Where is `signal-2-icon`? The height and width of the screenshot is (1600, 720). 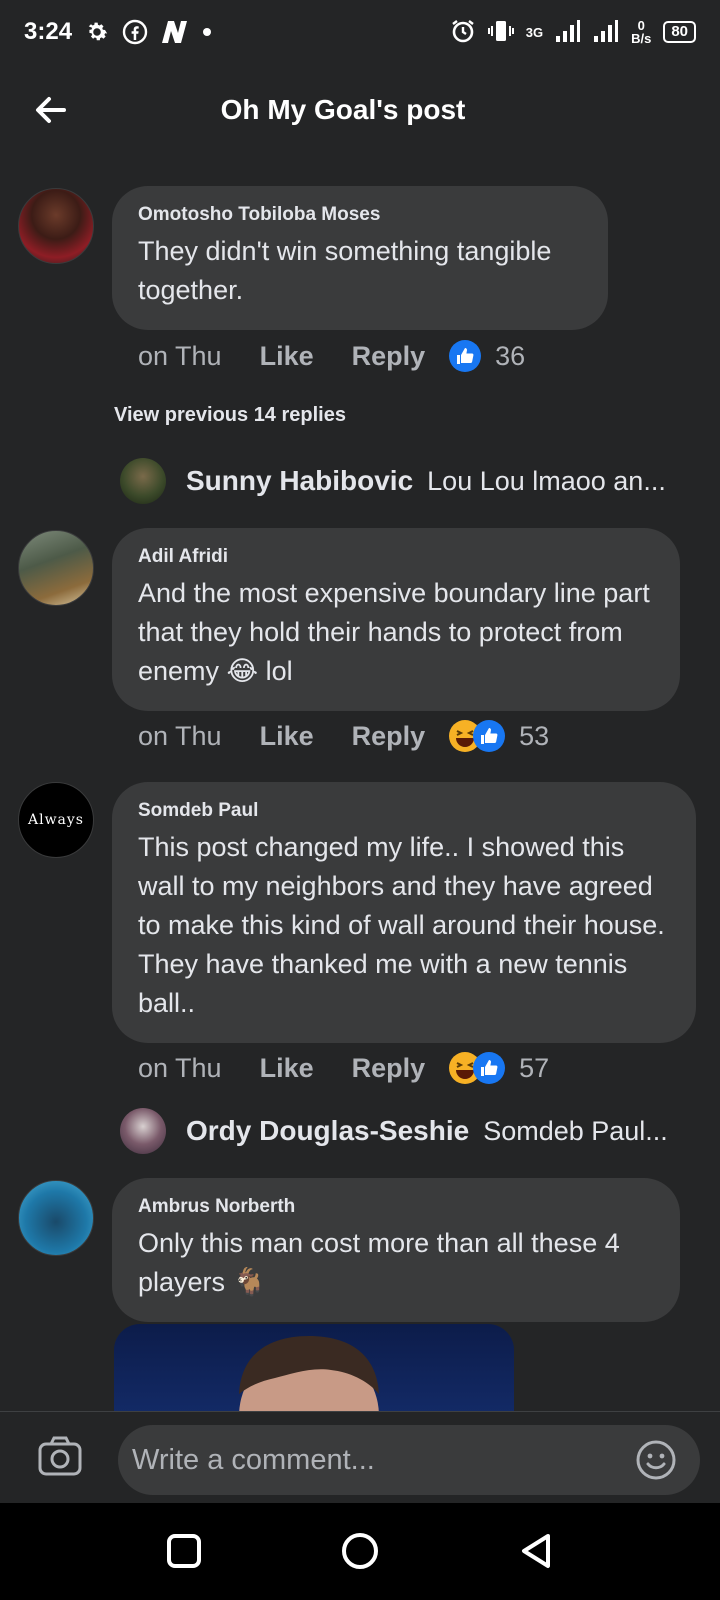 signal-2-icon is located at coordinates (606, 32).